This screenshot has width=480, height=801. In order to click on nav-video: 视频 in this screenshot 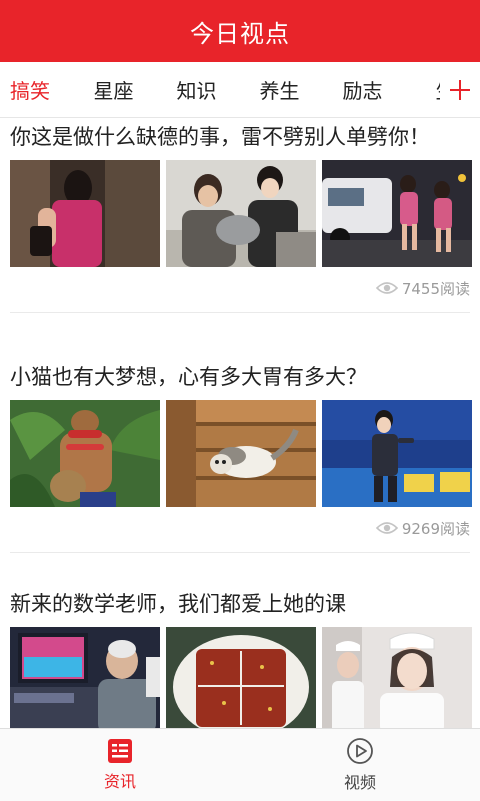, I will do `click(360, 765)`.